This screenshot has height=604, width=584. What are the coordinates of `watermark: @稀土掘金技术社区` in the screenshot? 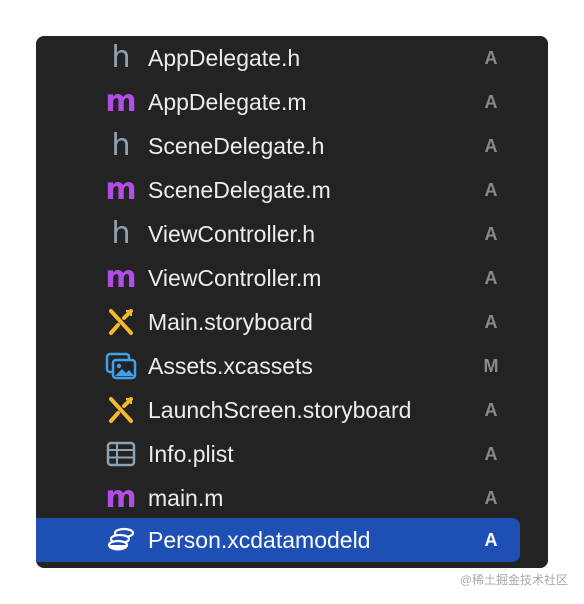 It's located at (513, 580).